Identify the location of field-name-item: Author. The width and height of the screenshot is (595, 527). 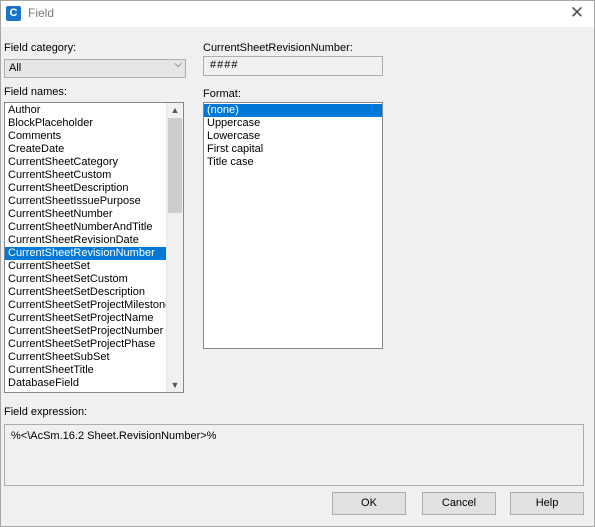
(85, 110).